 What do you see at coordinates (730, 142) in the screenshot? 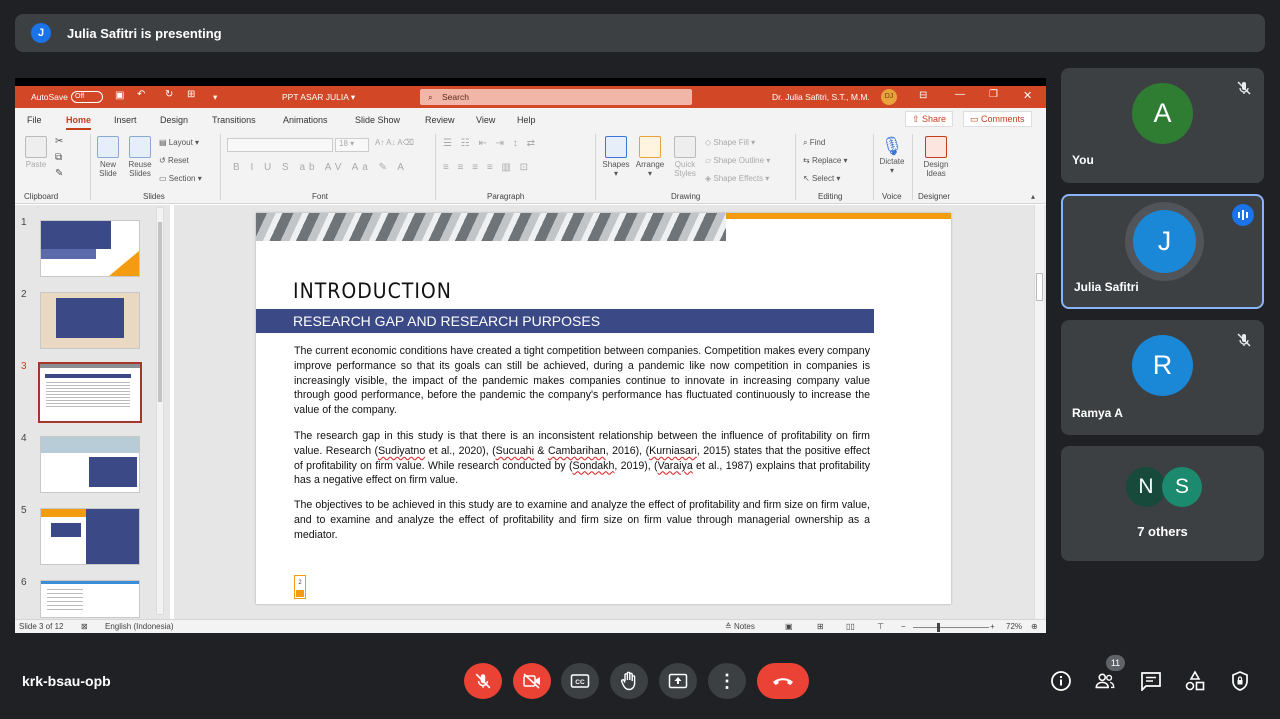
I see `shape-fill-button: ◇ Shape Fill ▾` at bounding box center [730, 142].